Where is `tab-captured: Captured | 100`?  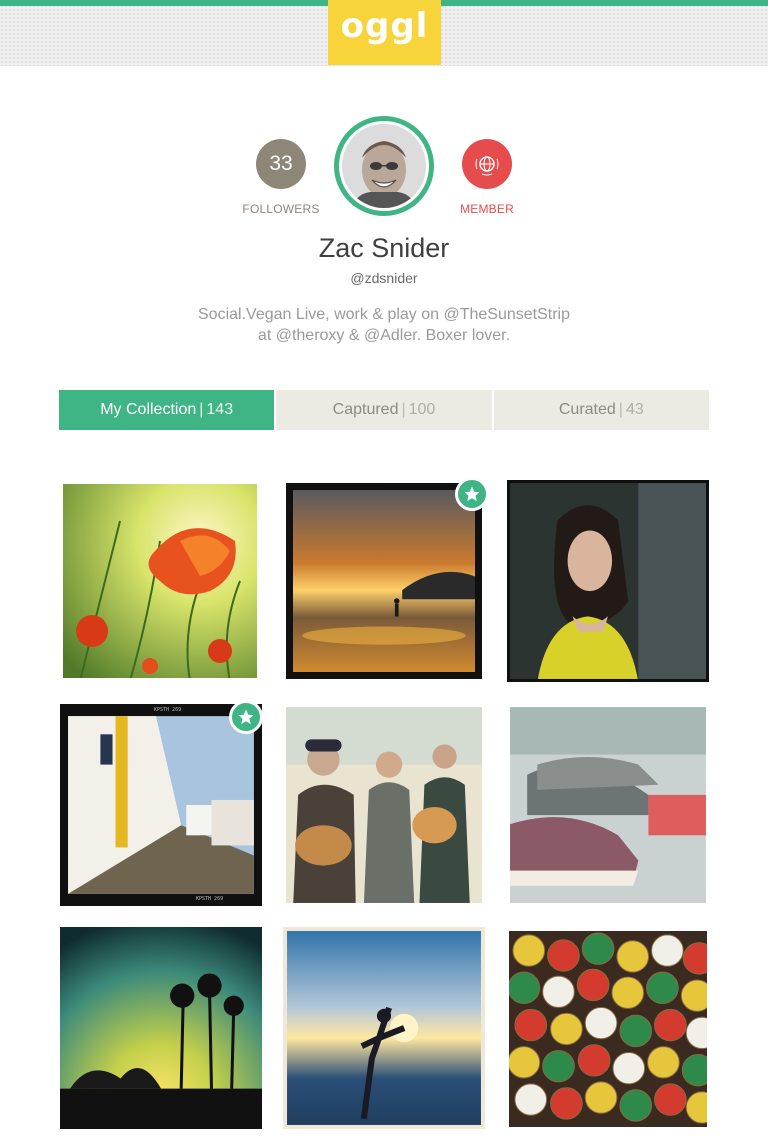
tab-captured: Captured | 100 is located at coordinates (384, 410).